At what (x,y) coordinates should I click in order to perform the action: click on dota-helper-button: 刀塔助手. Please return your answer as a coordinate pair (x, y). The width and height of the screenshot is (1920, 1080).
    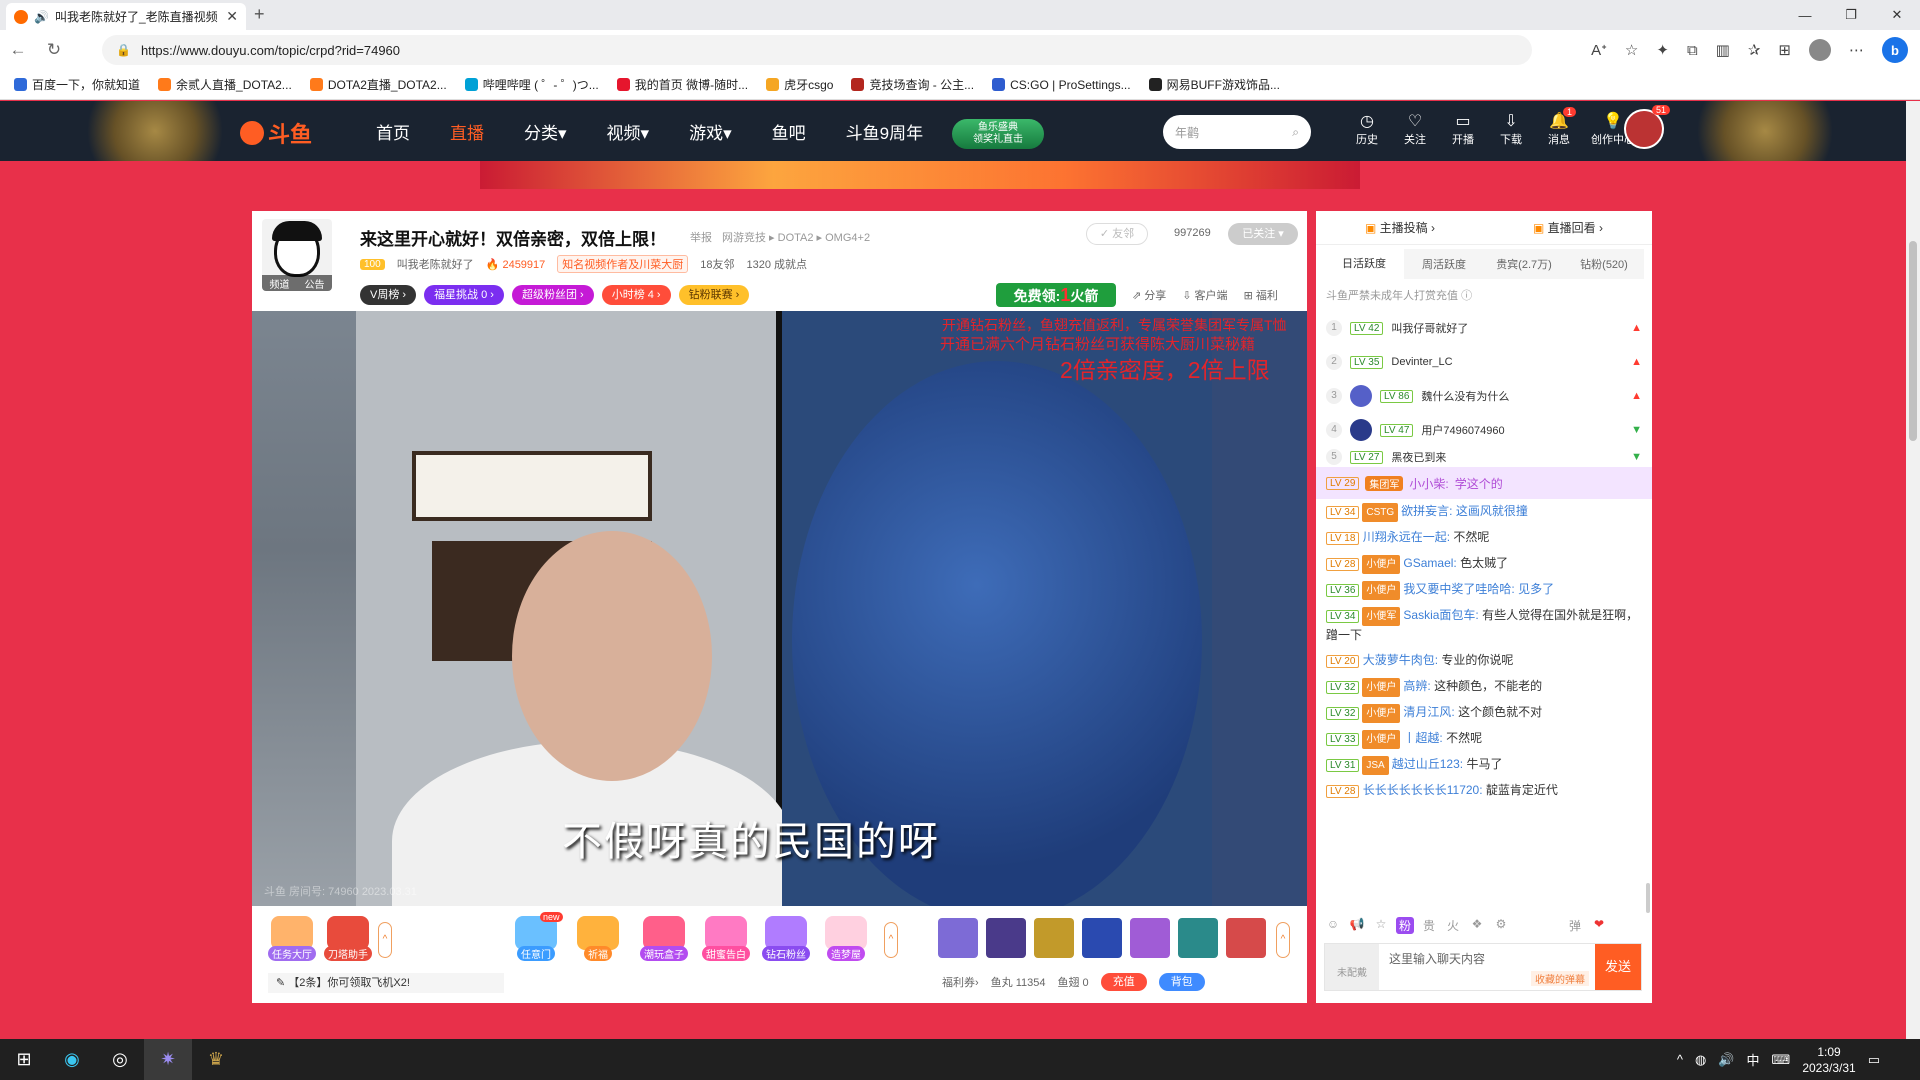
    Looking at the image, I should click on (348, 938).